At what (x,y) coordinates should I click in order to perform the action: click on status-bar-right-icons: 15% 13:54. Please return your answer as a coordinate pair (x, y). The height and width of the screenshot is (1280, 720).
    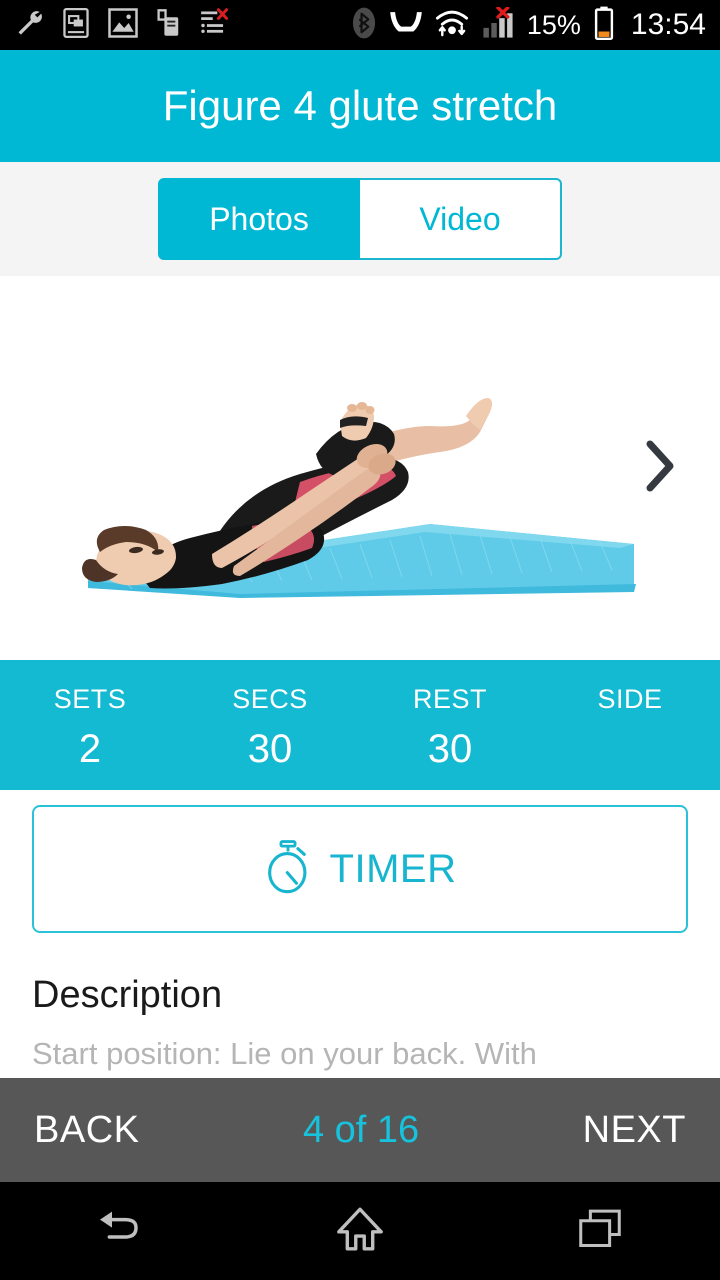
    Looking at the image, I should click on (528, 25).